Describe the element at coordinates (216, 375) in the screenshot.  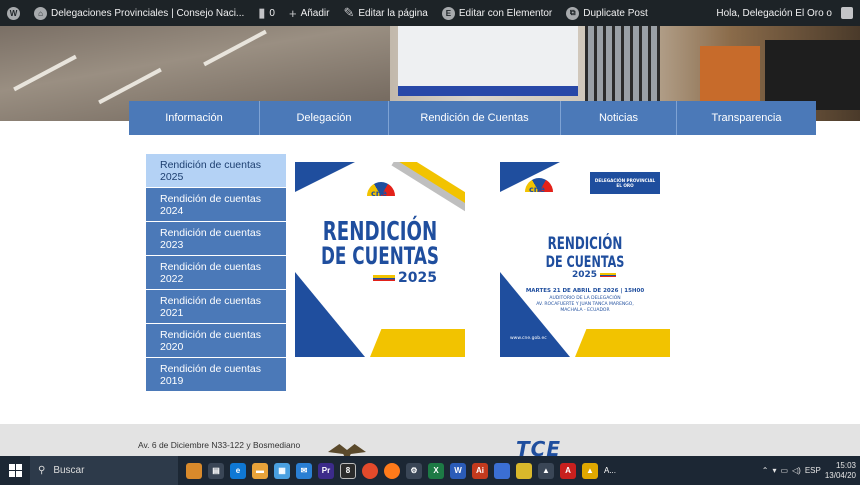
I see `side-item-2019: Rendición de cuentas 2019` at that location.